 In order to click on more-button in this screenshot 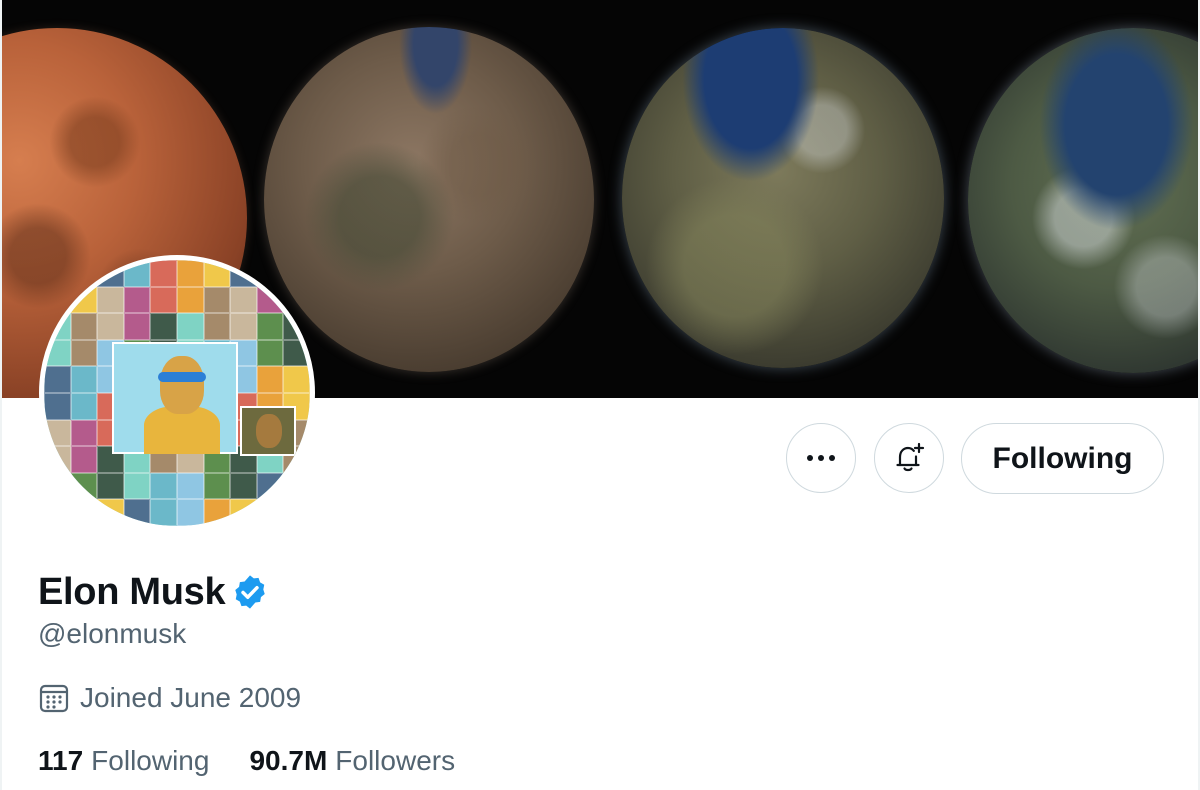, I will do `click(821, 458)`.